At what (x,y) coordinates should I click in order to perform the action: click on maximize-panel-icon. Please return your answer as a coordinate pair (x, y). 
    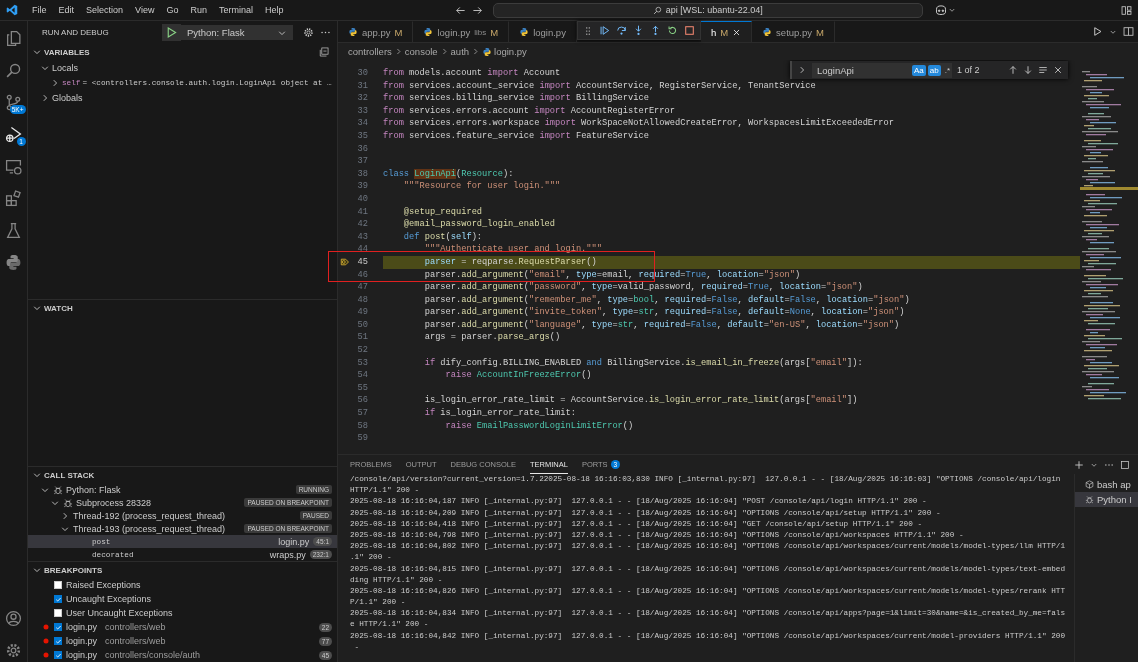
    Looking at the image, I should click on (1125, 464).